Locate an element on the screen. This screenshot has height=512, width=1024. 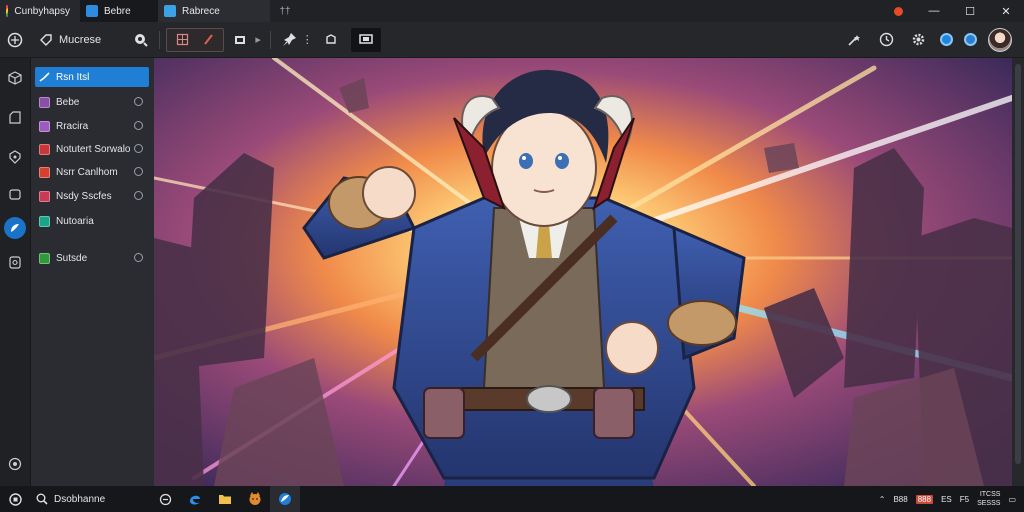
scrollbar-thumb is located at coordinates (1018, 264).